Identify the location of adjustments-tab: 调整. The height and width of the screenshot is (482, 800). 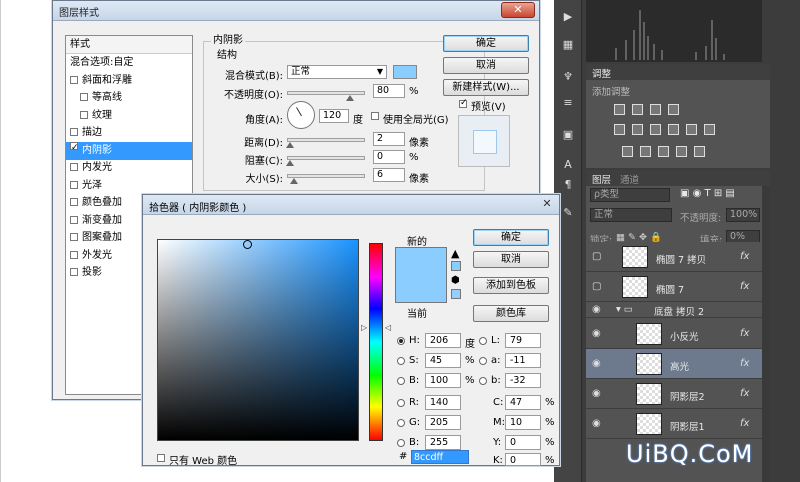
(601, 73).